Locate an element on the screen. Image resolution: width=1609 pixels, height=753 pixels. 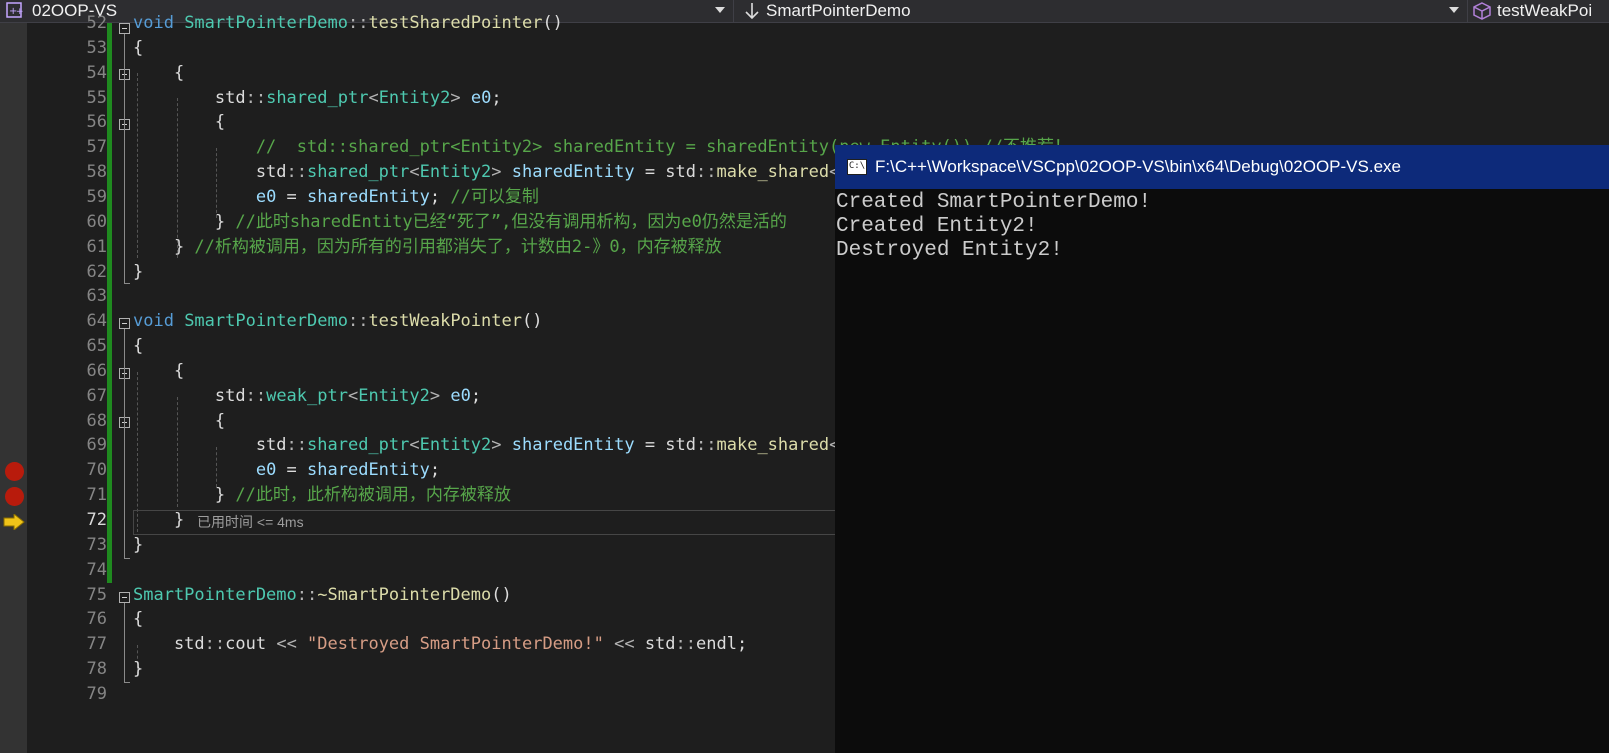
perf-tip-elapsed-time: 已用时间 <= 4ms is located at coordinates (250, 522).